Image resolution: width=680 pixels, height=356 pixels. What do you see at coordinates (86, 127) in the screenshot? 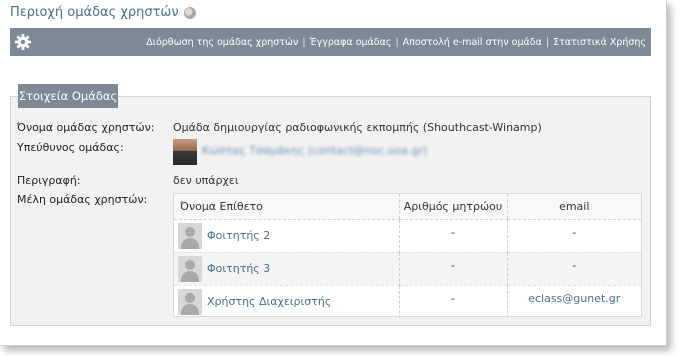
I see `group-name-label: Όνομα ομάδας χρηστών:` at bounding box center [86, 127].